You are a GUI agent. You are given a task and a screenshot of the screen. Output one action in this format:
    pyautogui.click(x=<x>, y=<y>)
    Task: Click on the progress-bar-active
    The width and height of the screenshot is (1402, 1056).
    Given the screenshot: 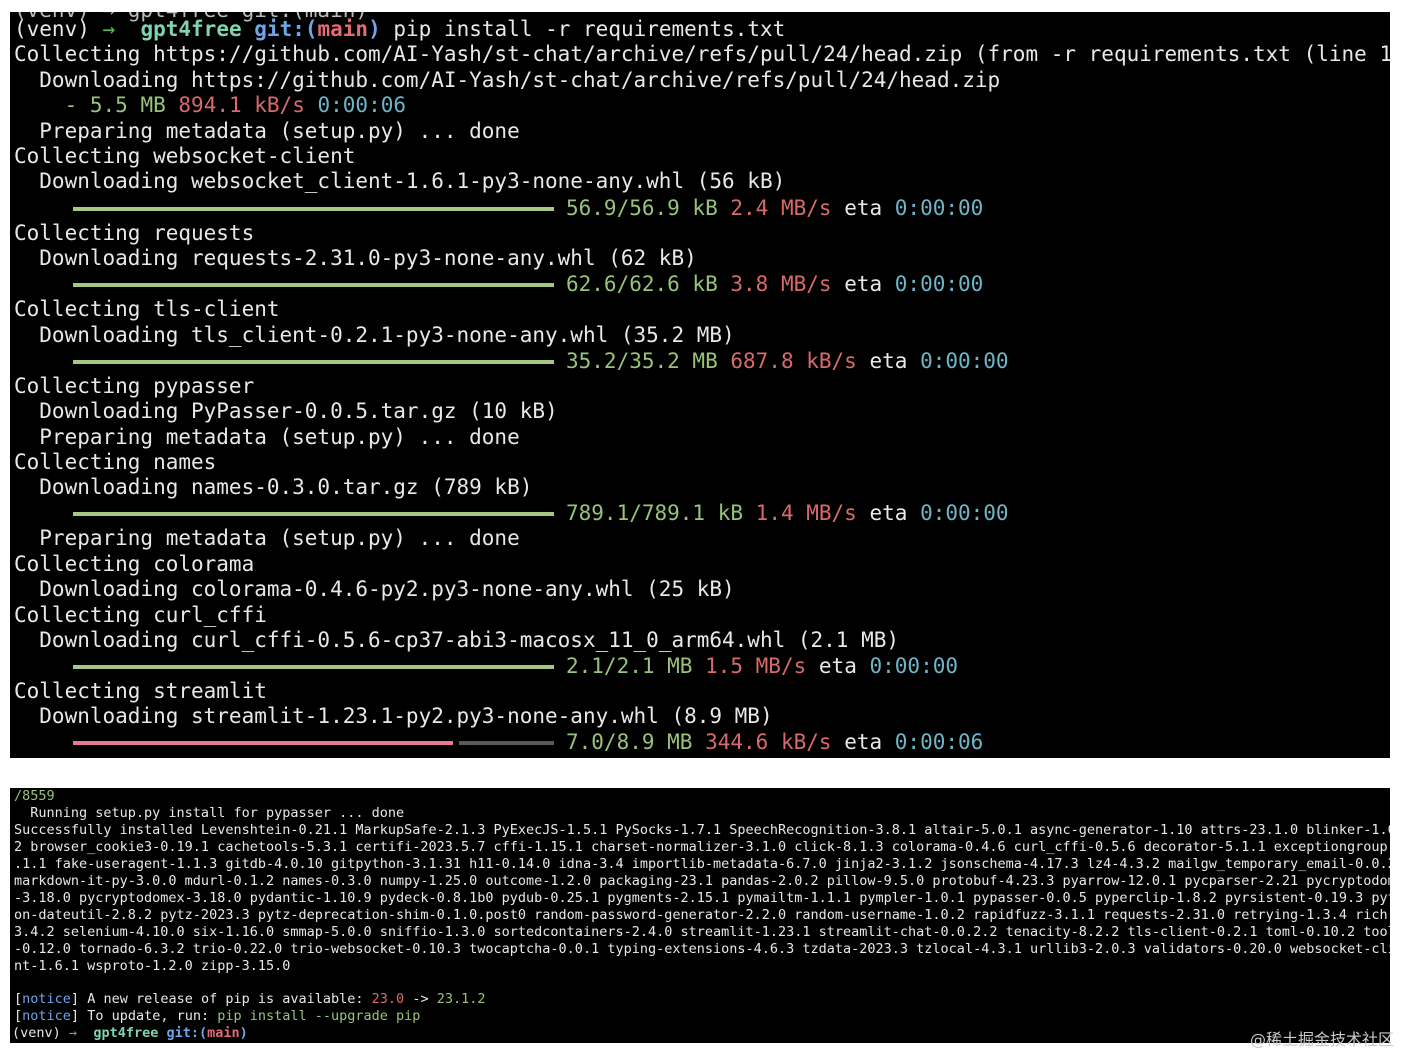 What is the action you would take?
    pyautogui.click(x=313, y=743)
    